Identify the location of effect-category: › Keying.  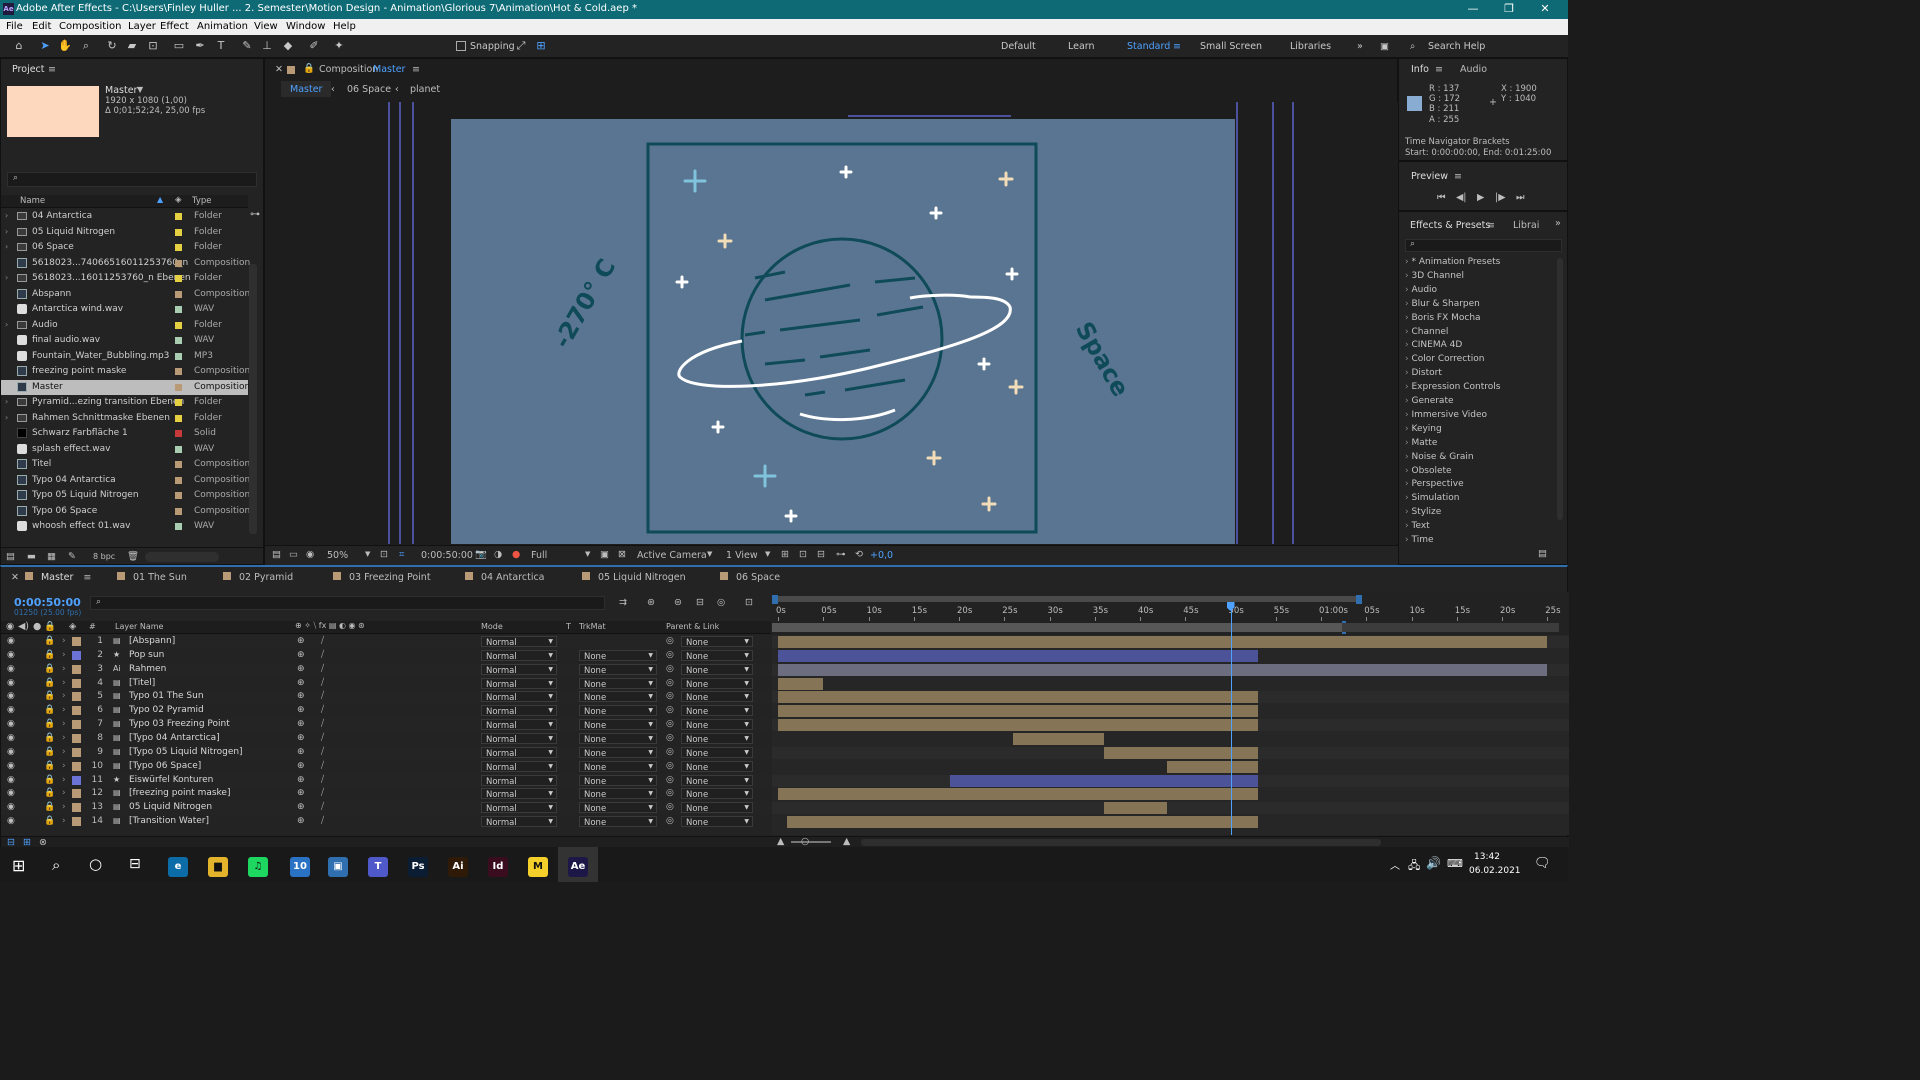
(1423, 429).